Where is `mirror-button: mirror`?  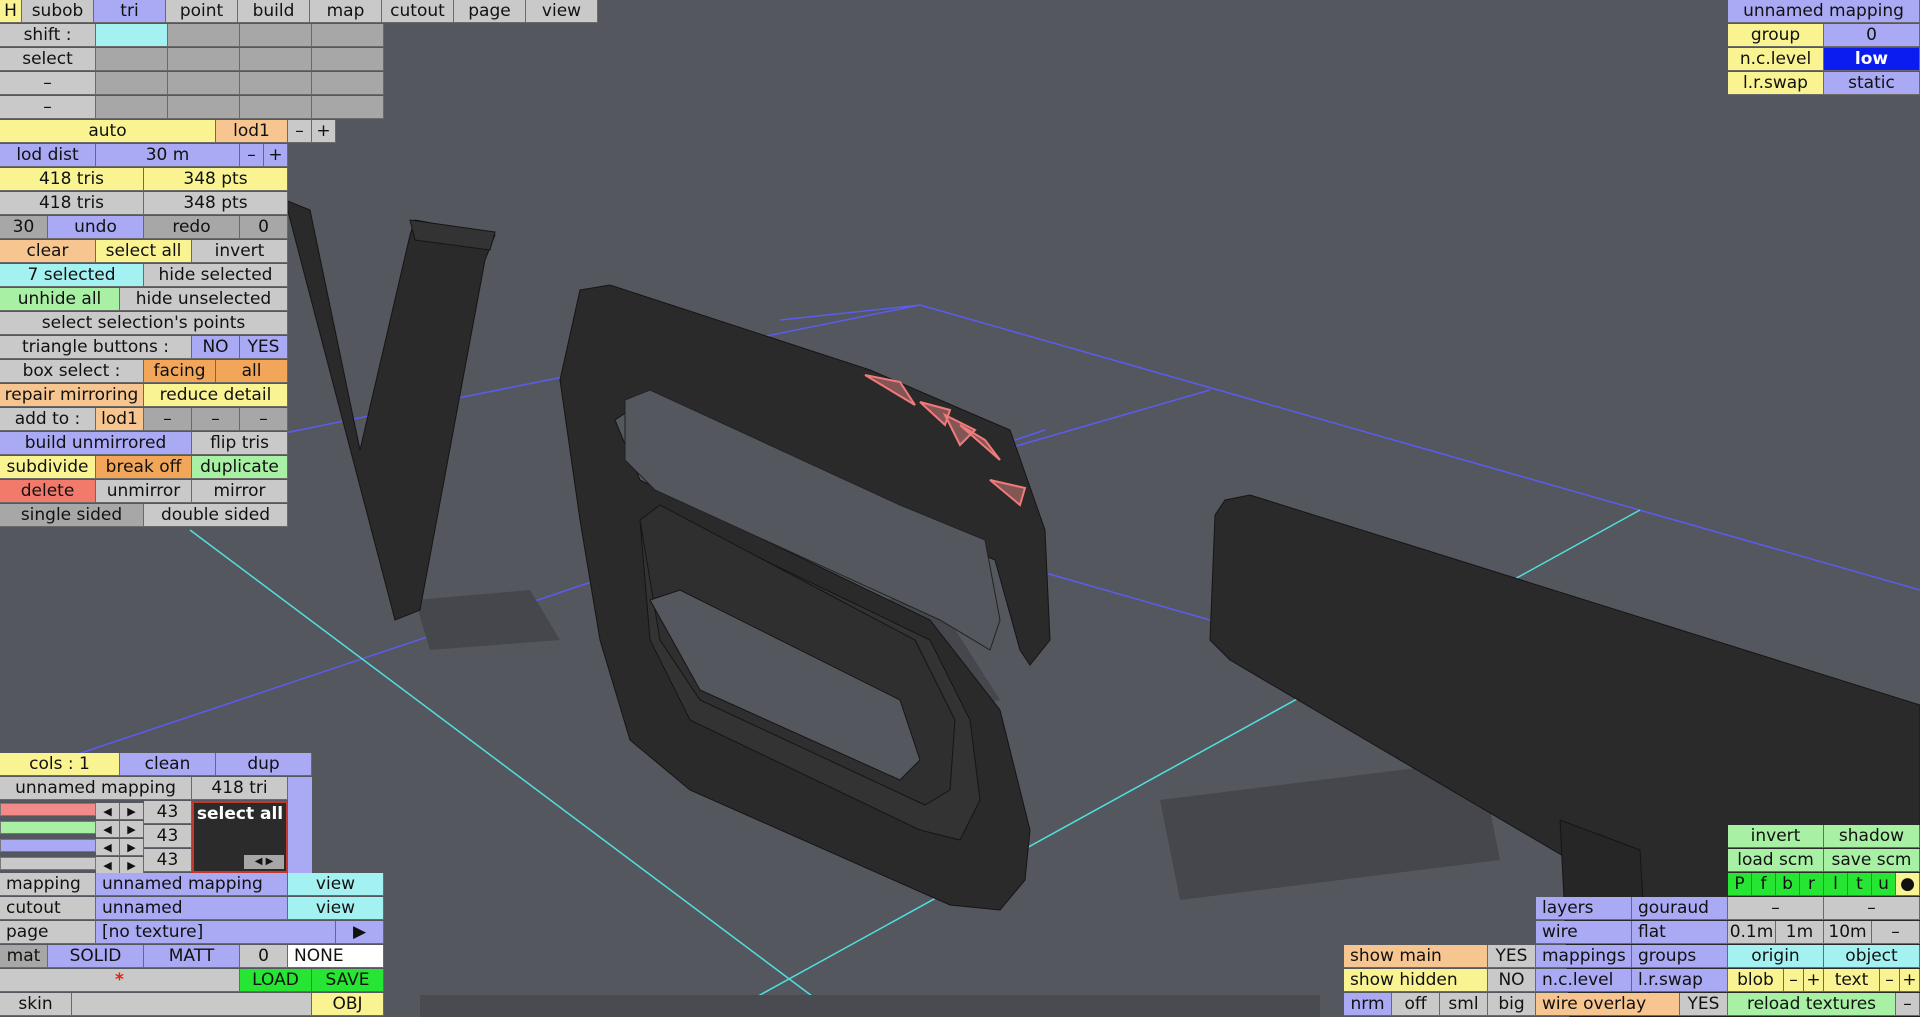 mirror-button: mirror is located at coordinates (240, 491).